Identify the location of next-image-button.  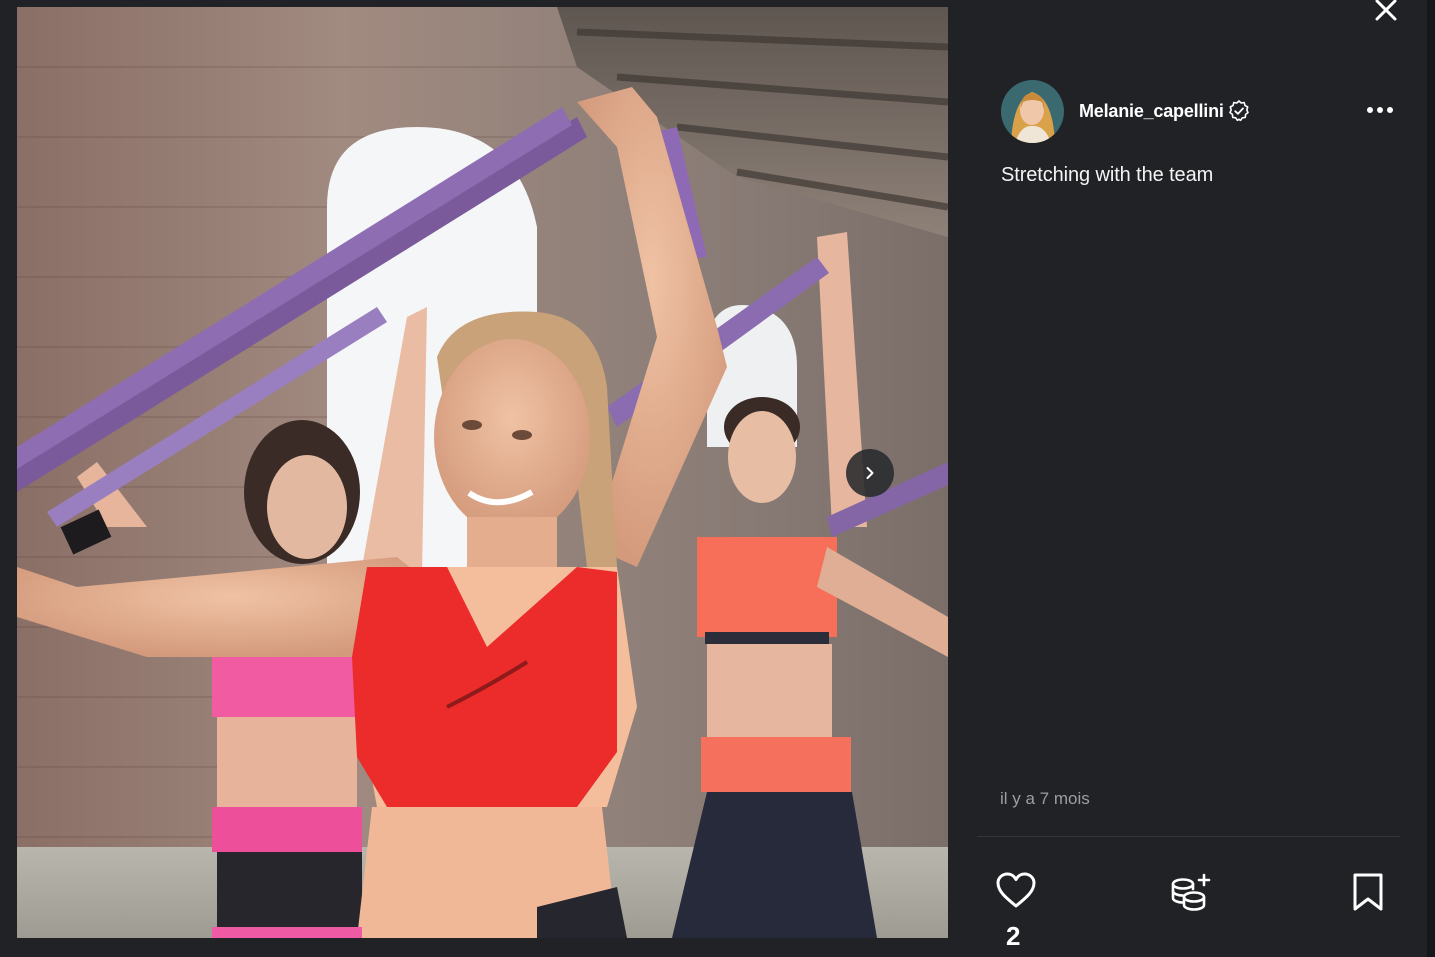
(870, 473).